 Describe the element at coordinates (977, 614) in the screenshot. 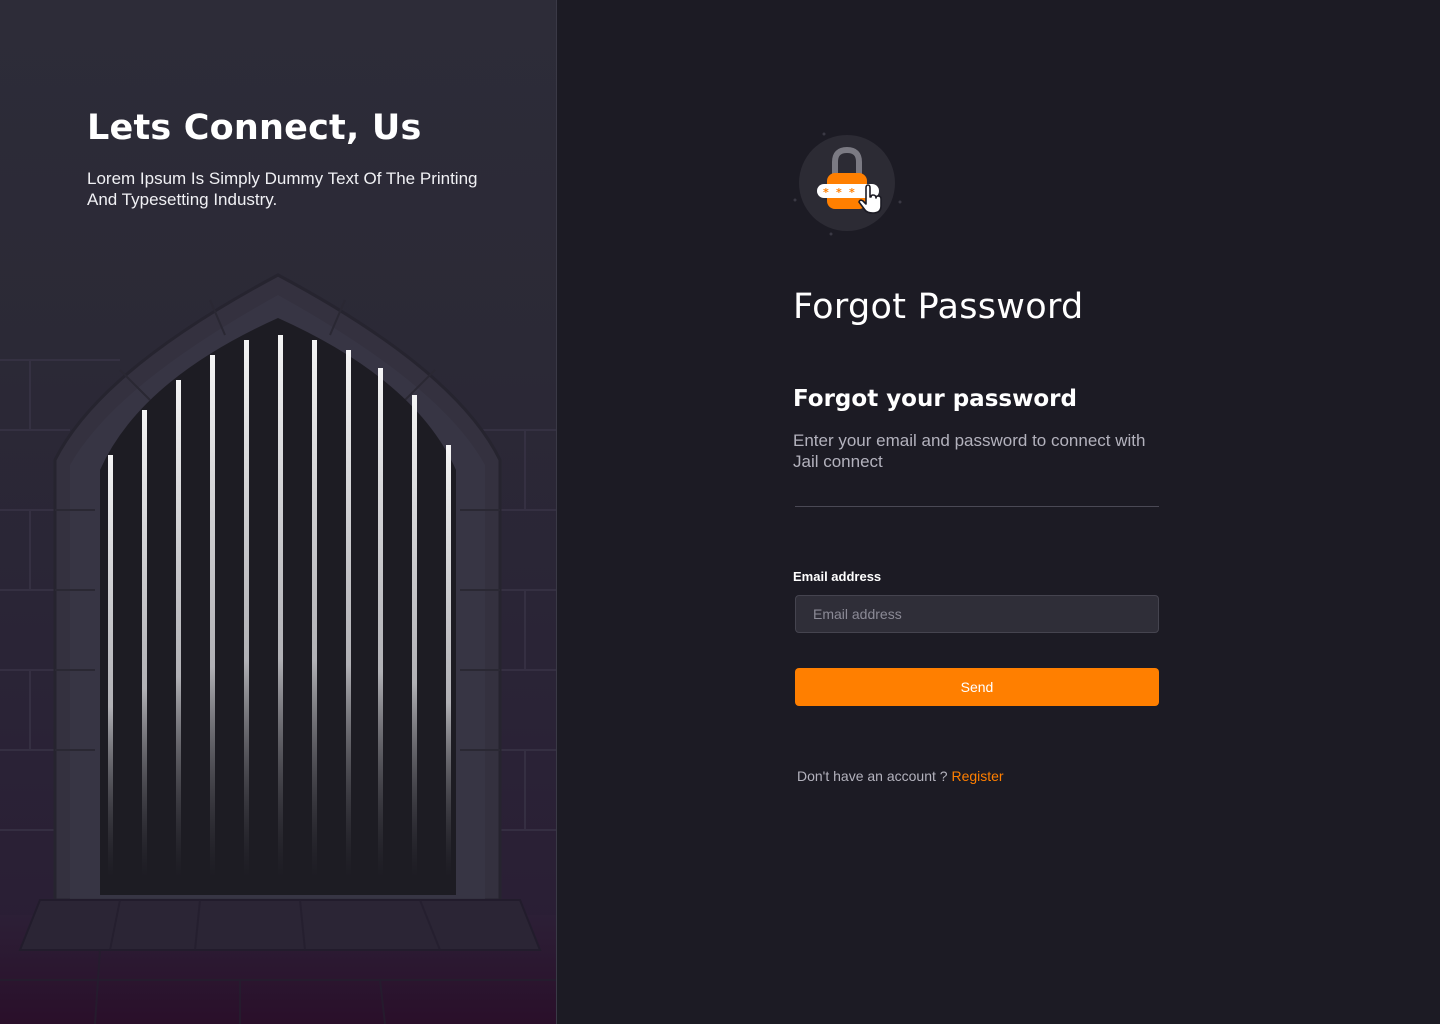

I see `email-field` at that location.